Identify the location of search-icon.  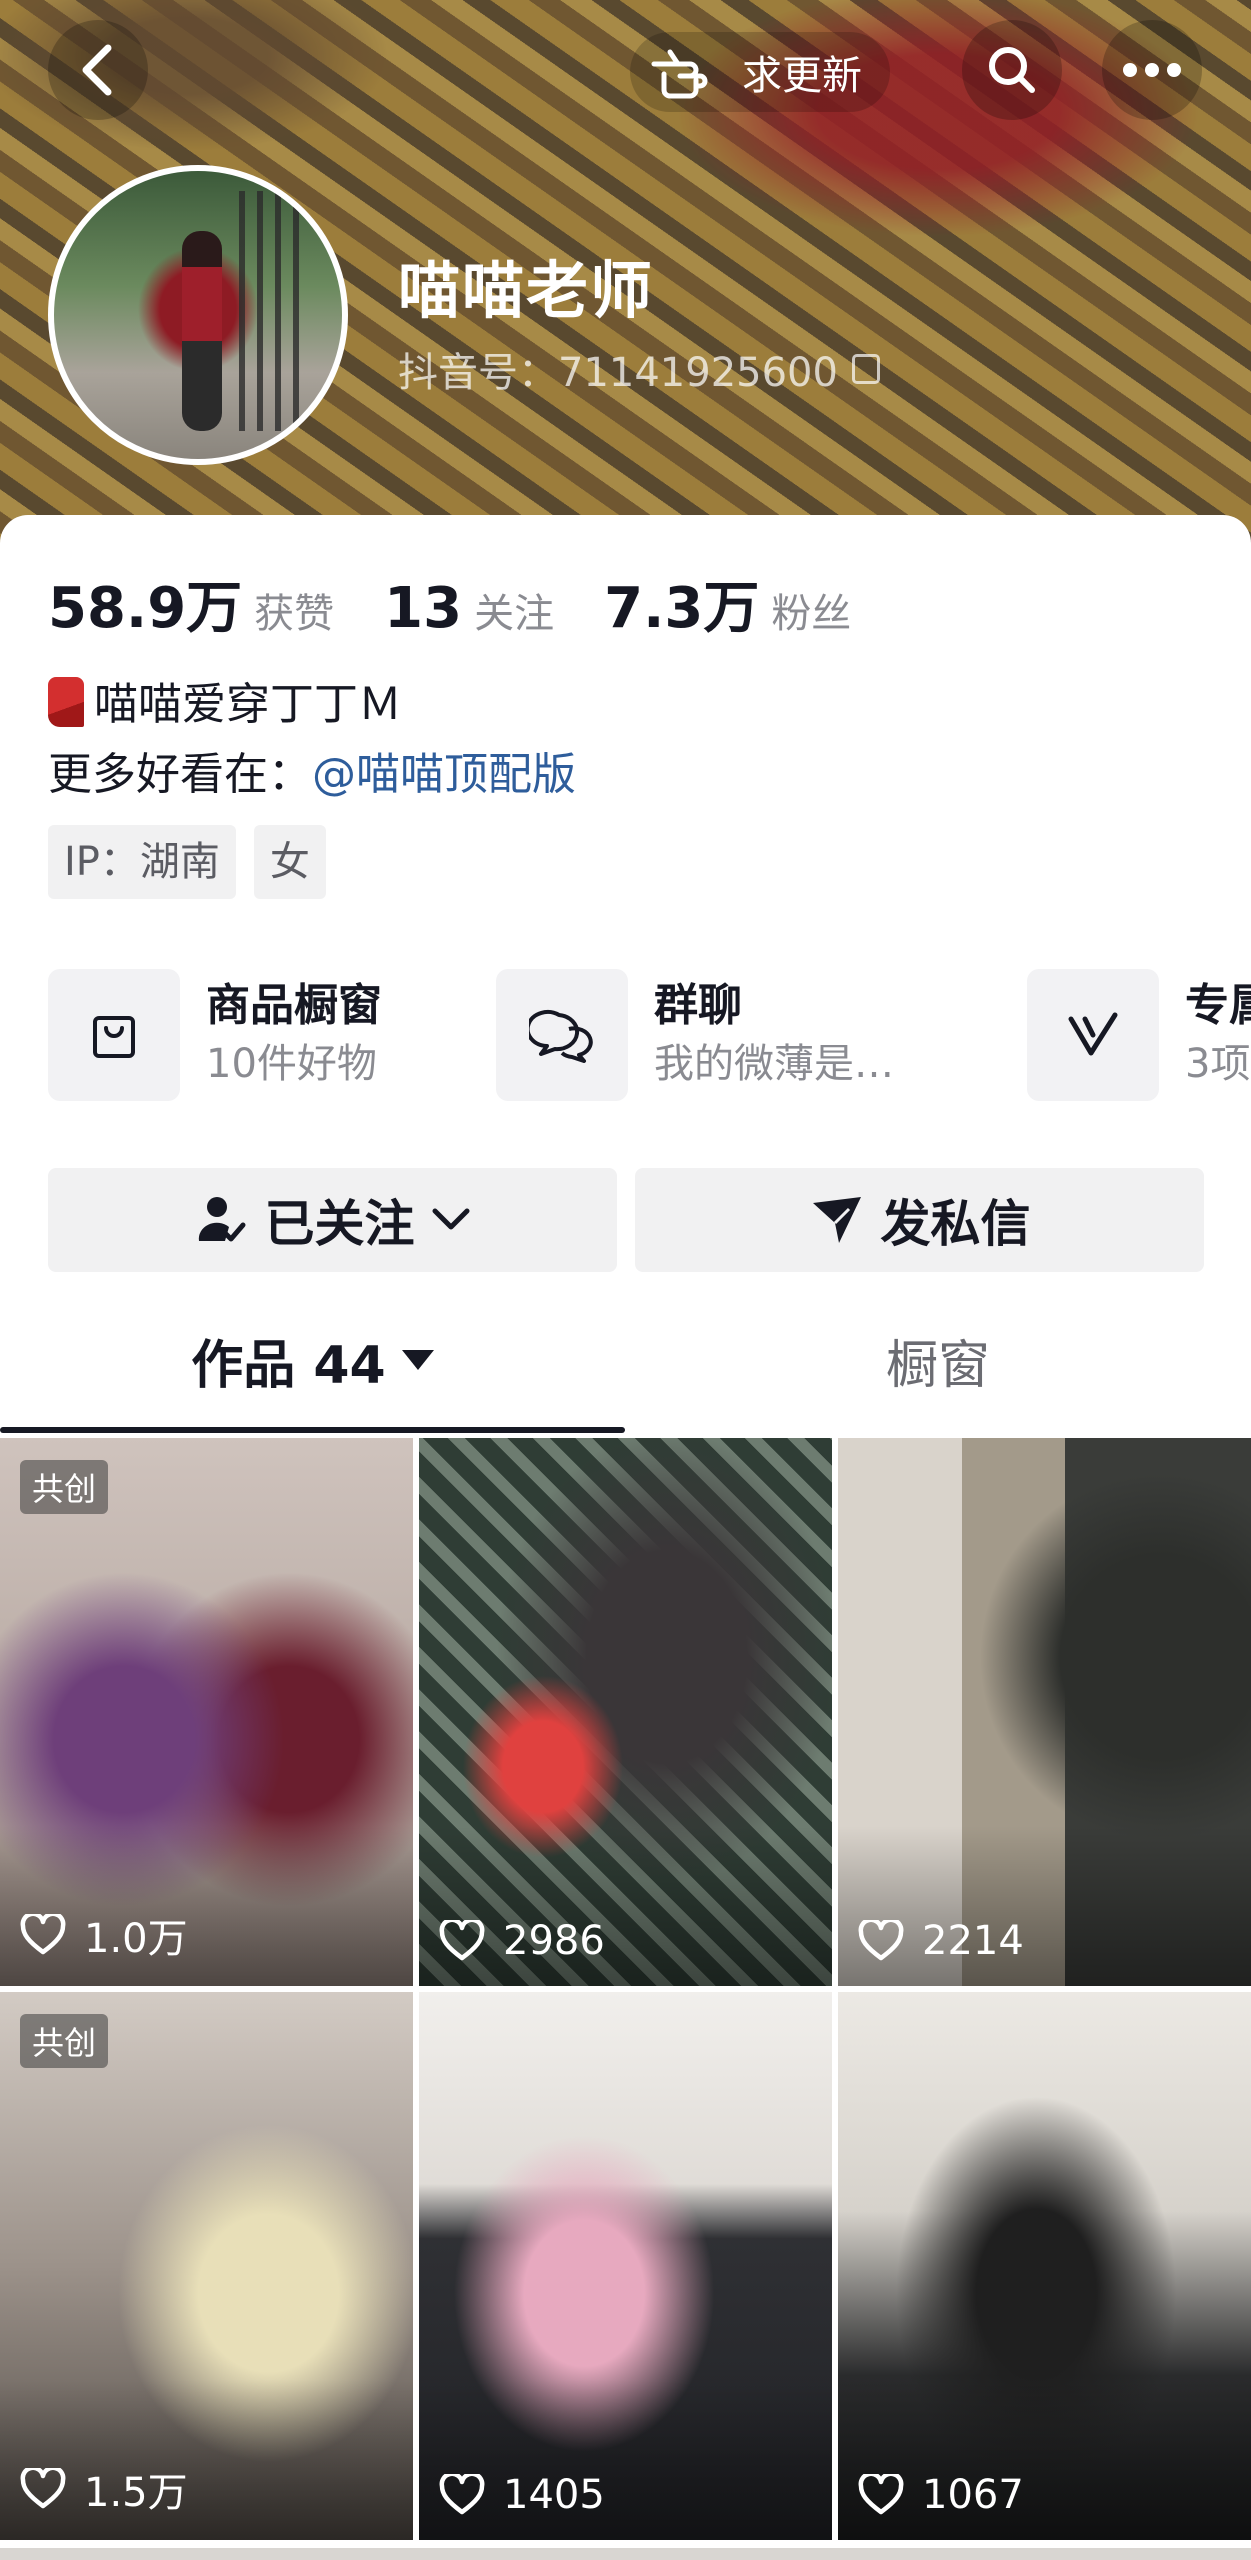
(1012, 70).